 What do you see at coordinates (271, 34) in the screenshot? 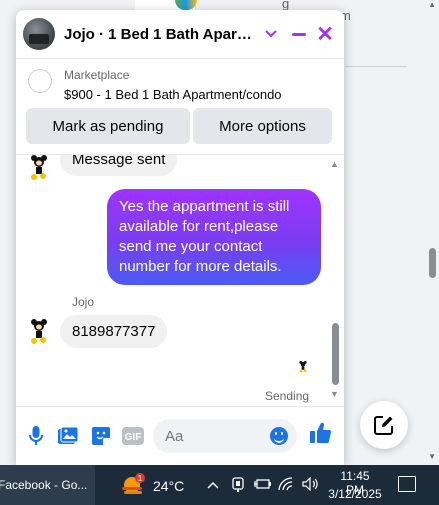
I see `chevron-down-icon` at bounding box center [271, 34].